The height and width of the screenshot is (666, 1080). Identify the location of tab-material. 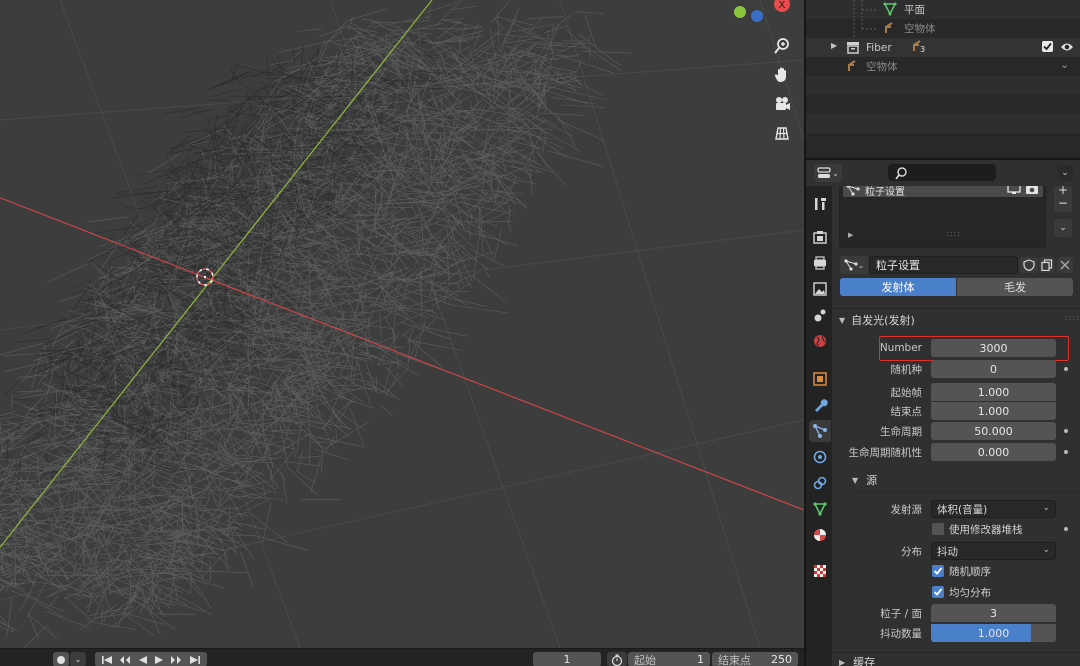
(820, 535).